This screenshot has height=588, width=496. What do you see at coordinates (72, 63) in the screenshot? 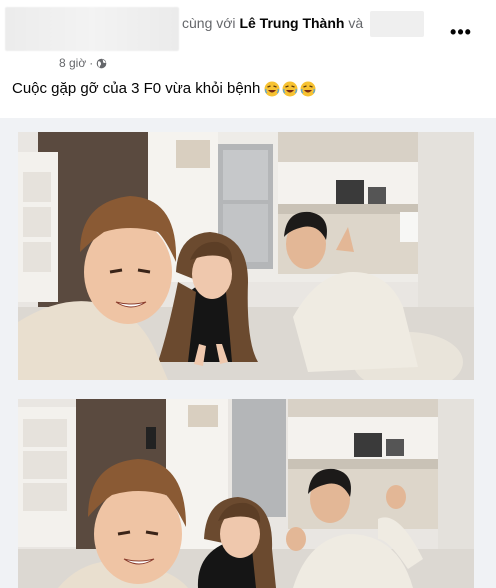
I see `post-time-link: 8 giờ` at bounding box center [72, 63].